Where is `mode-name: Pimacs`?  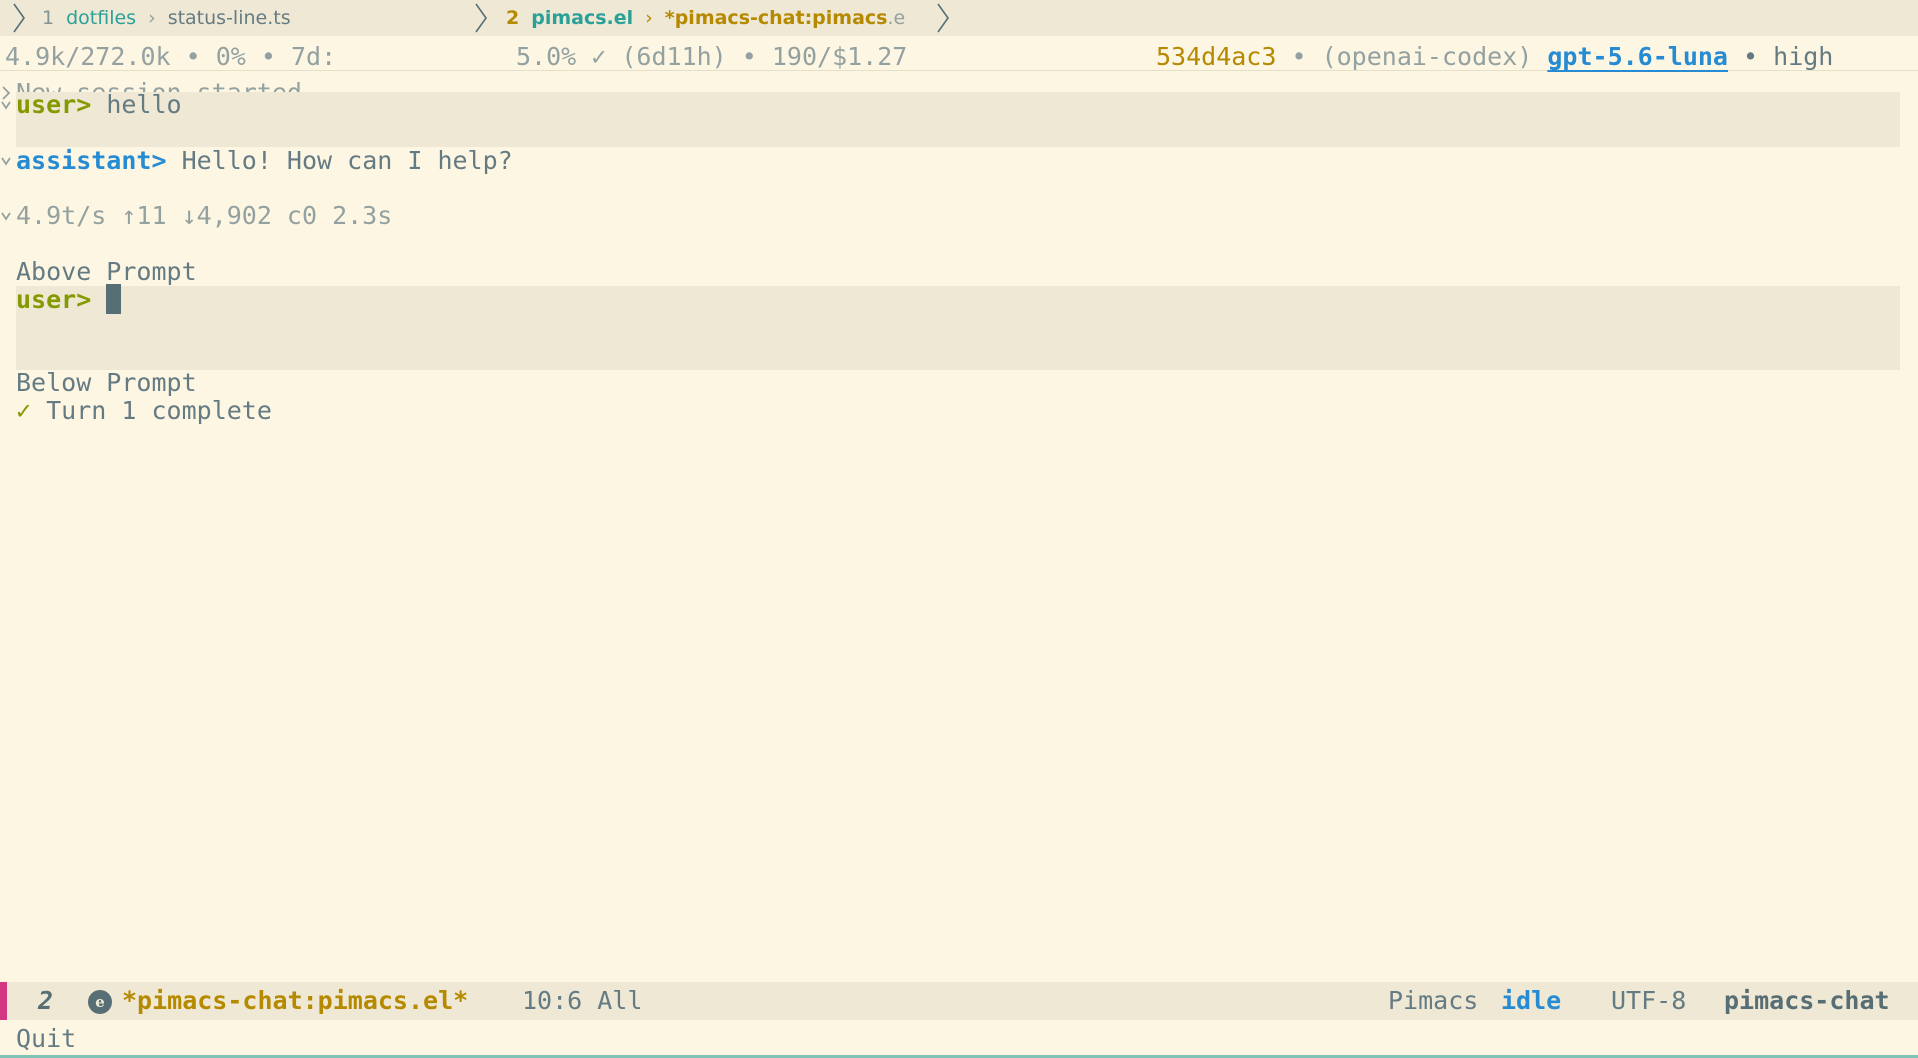 mode-name: Pimacs is located at coordinates (1433, 1000).